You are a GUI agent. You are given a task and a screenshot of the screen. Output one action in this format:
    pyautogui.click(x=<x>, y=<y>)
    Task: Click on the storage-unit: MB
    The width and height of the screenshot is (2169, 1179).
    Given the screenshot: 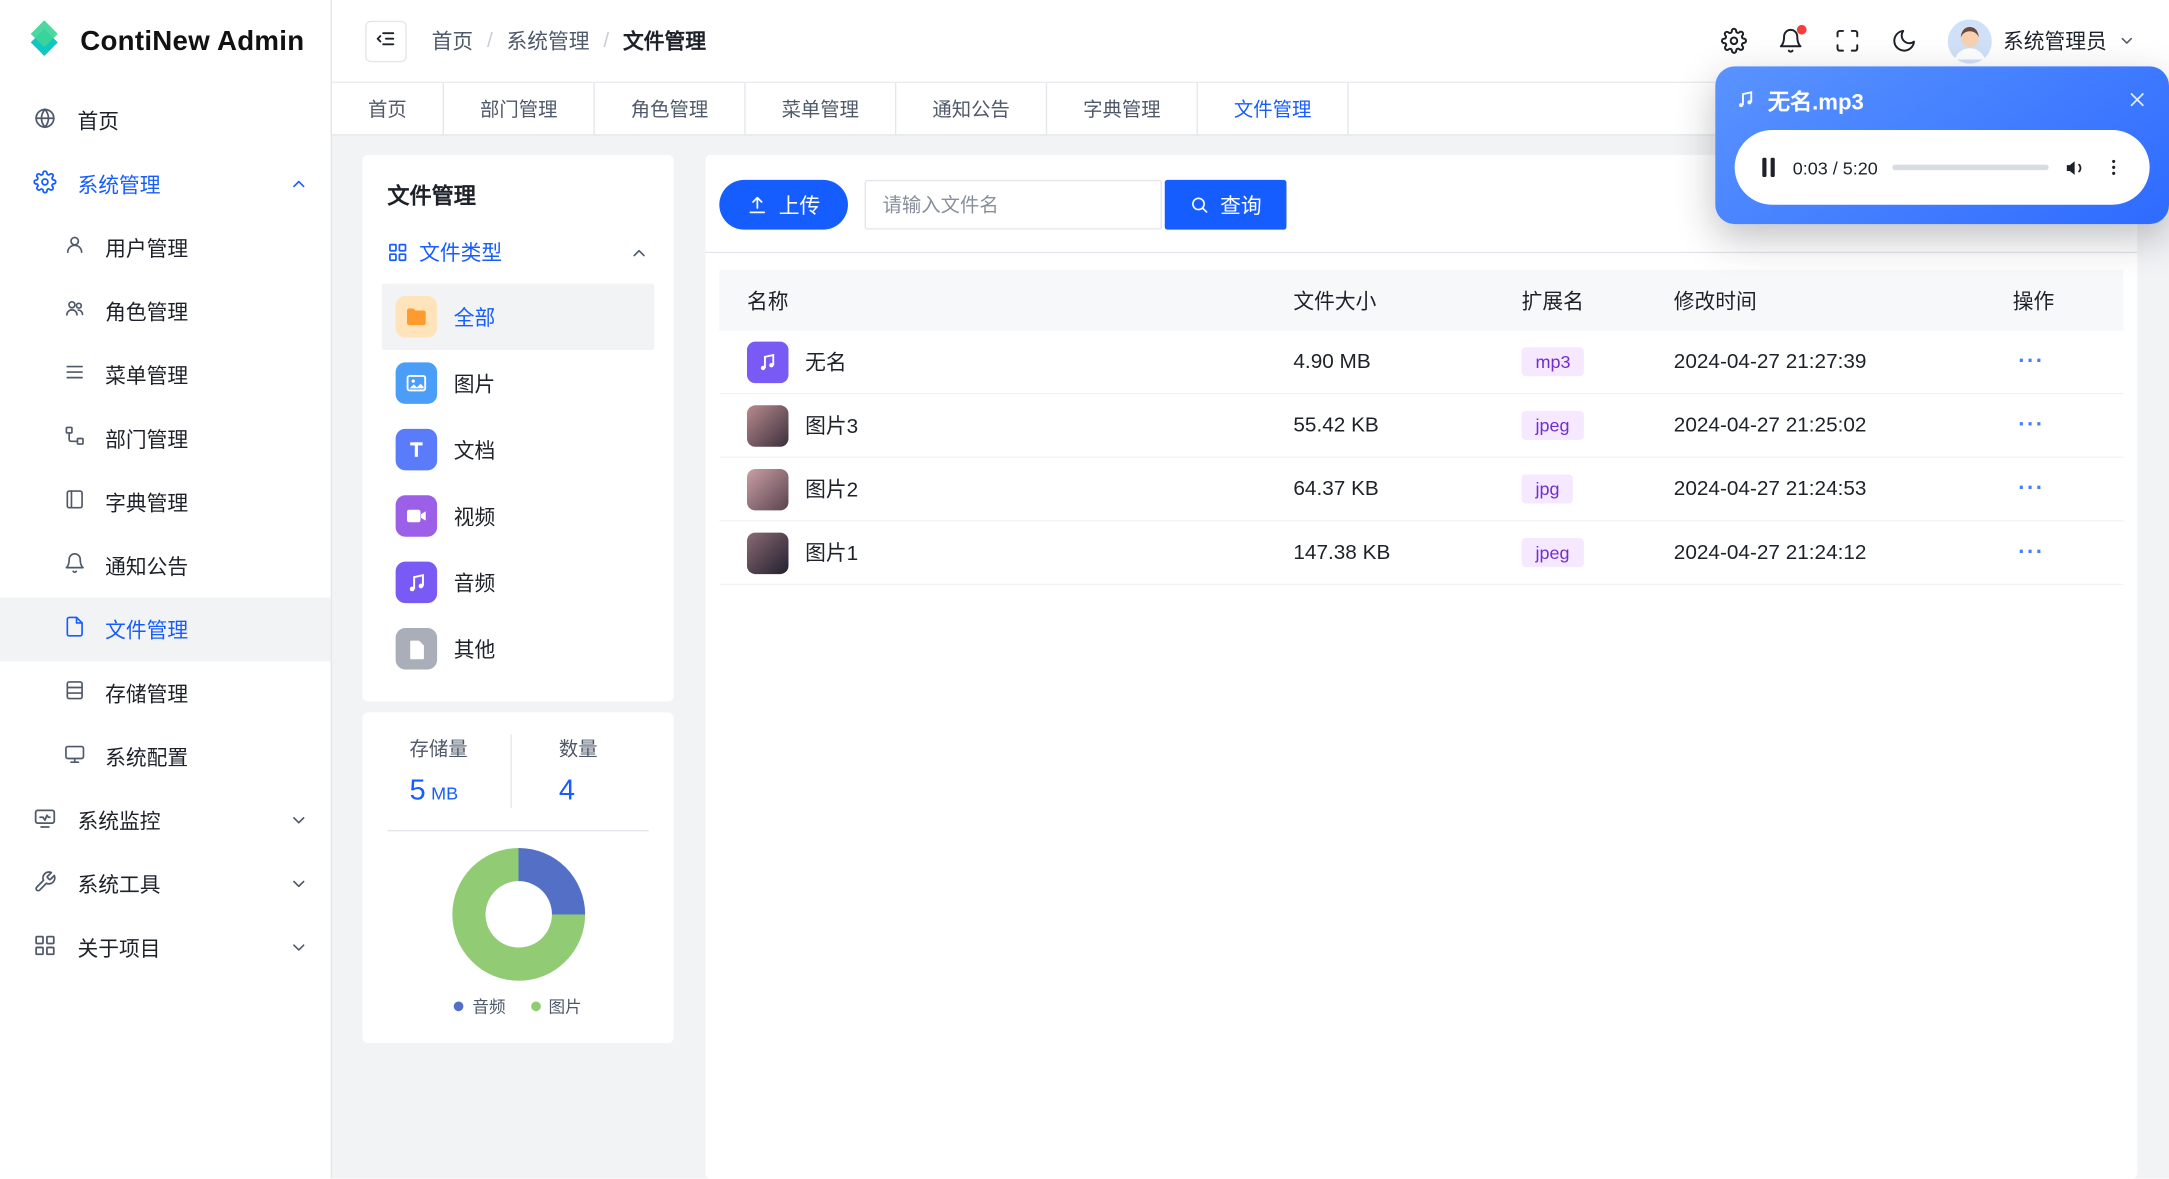 What is the action you would take?
    pyautogui.click(x=445, y=793)
    